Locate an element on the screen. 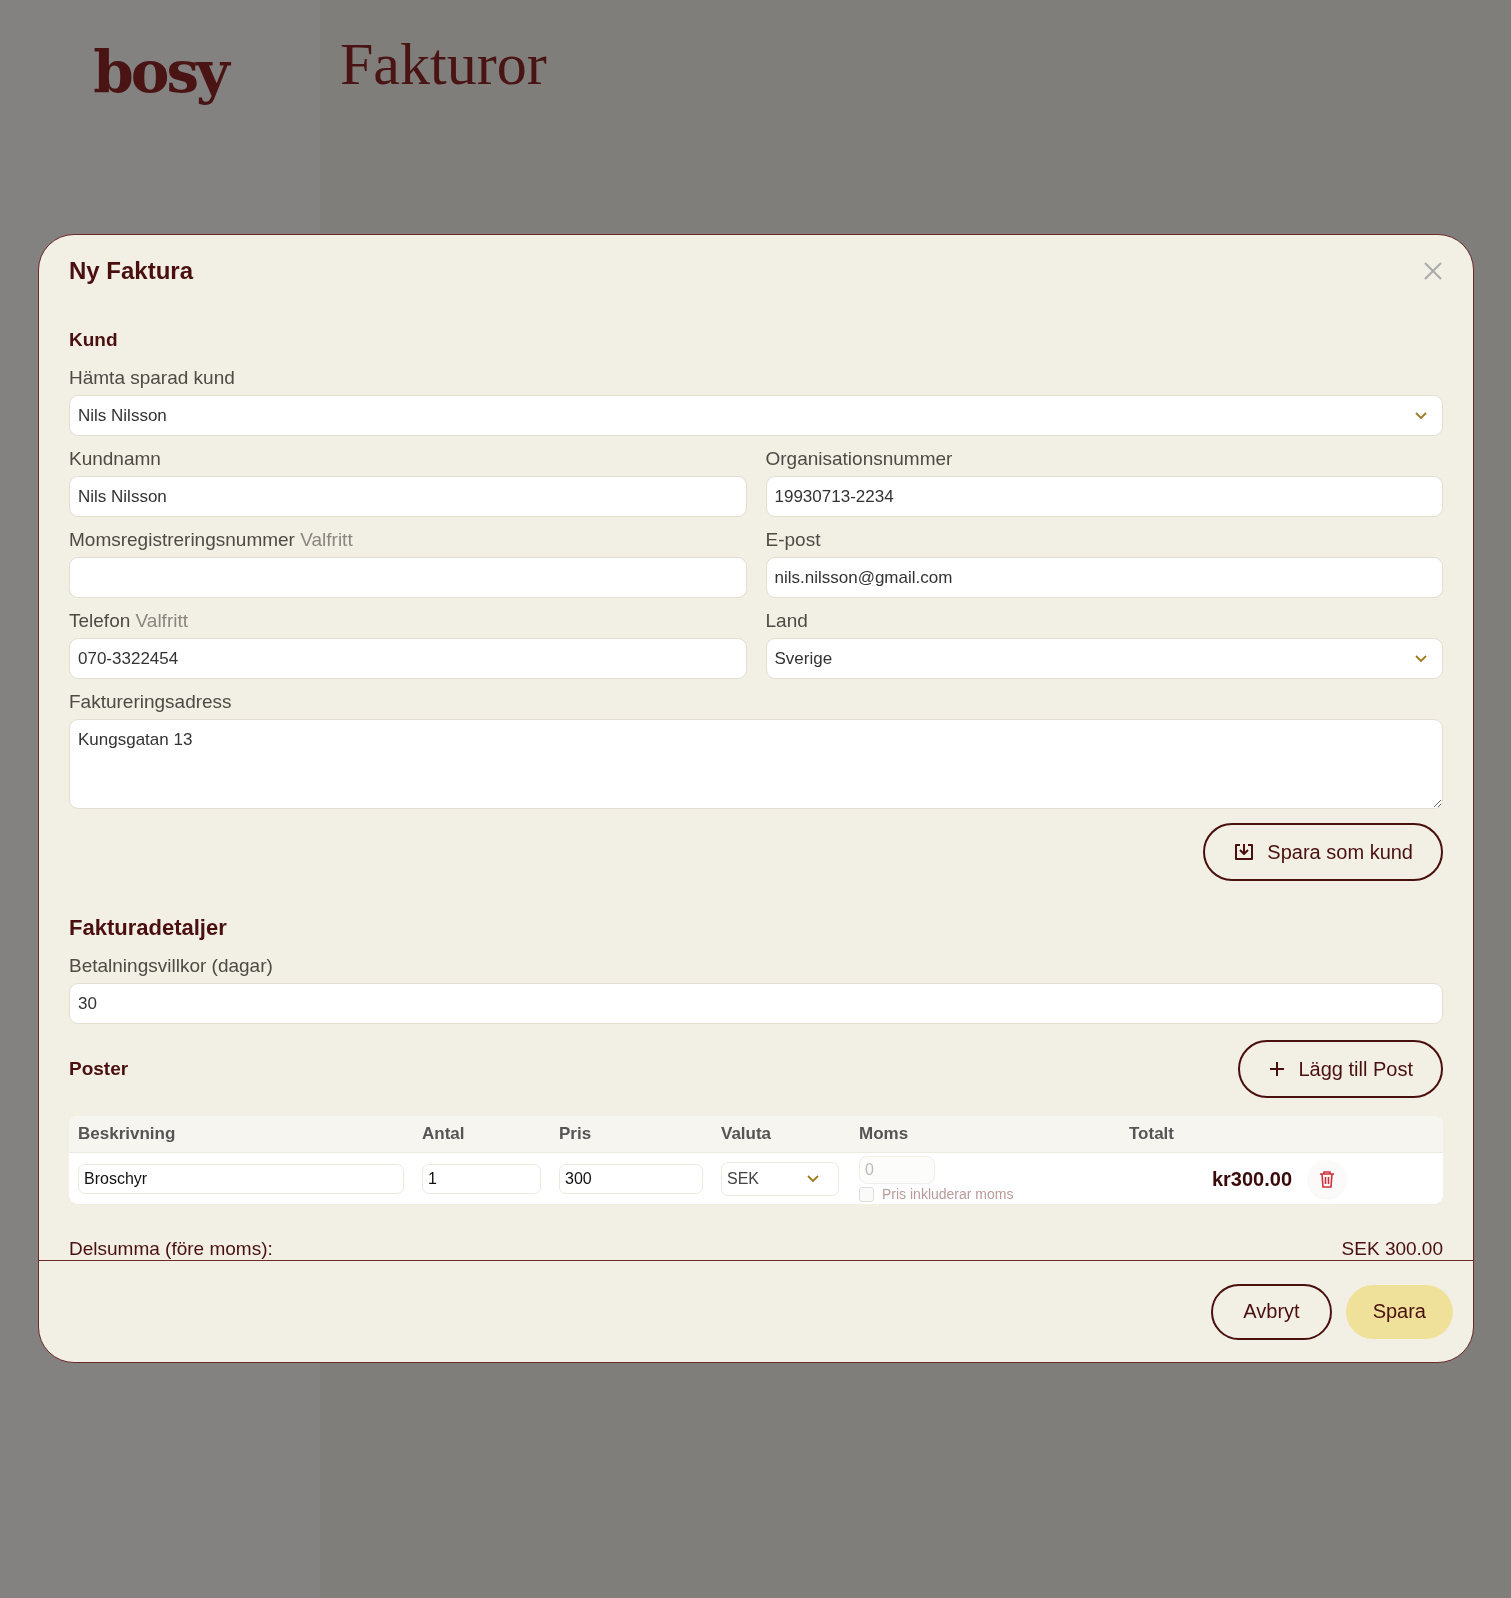 This screenshot has width=1511, height=1598. input-field is located at coordinates (408, 577).